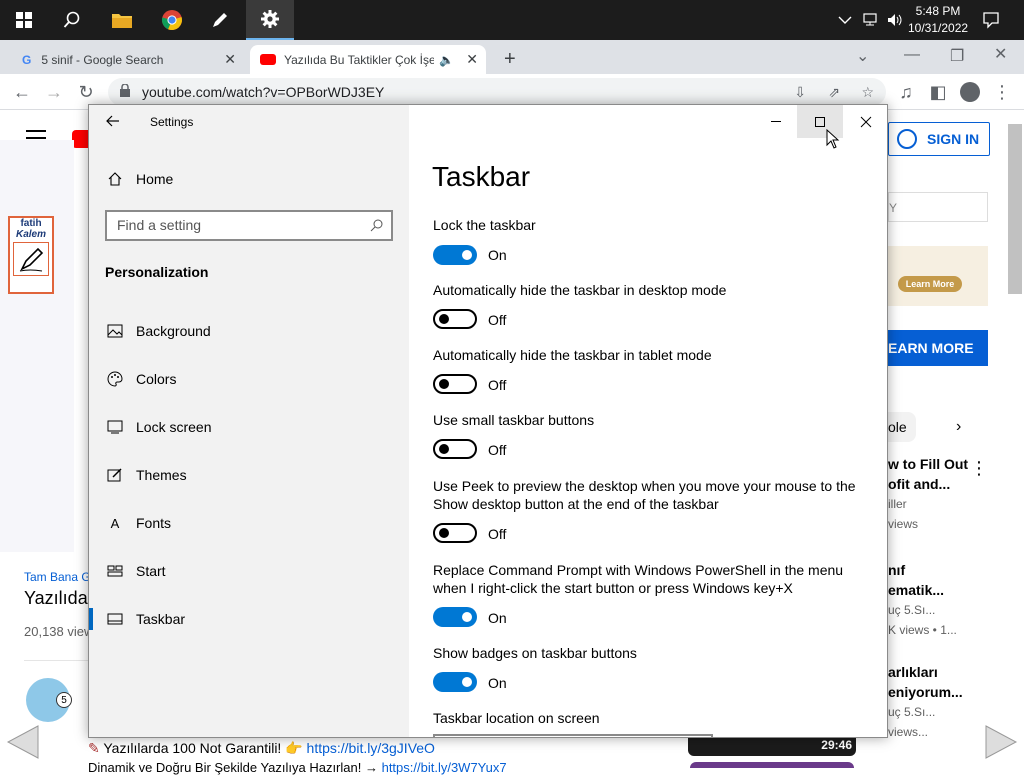  Describe the element at coordinates (455, 617) in the screenshot. I see `toggle-powershell` at that location.